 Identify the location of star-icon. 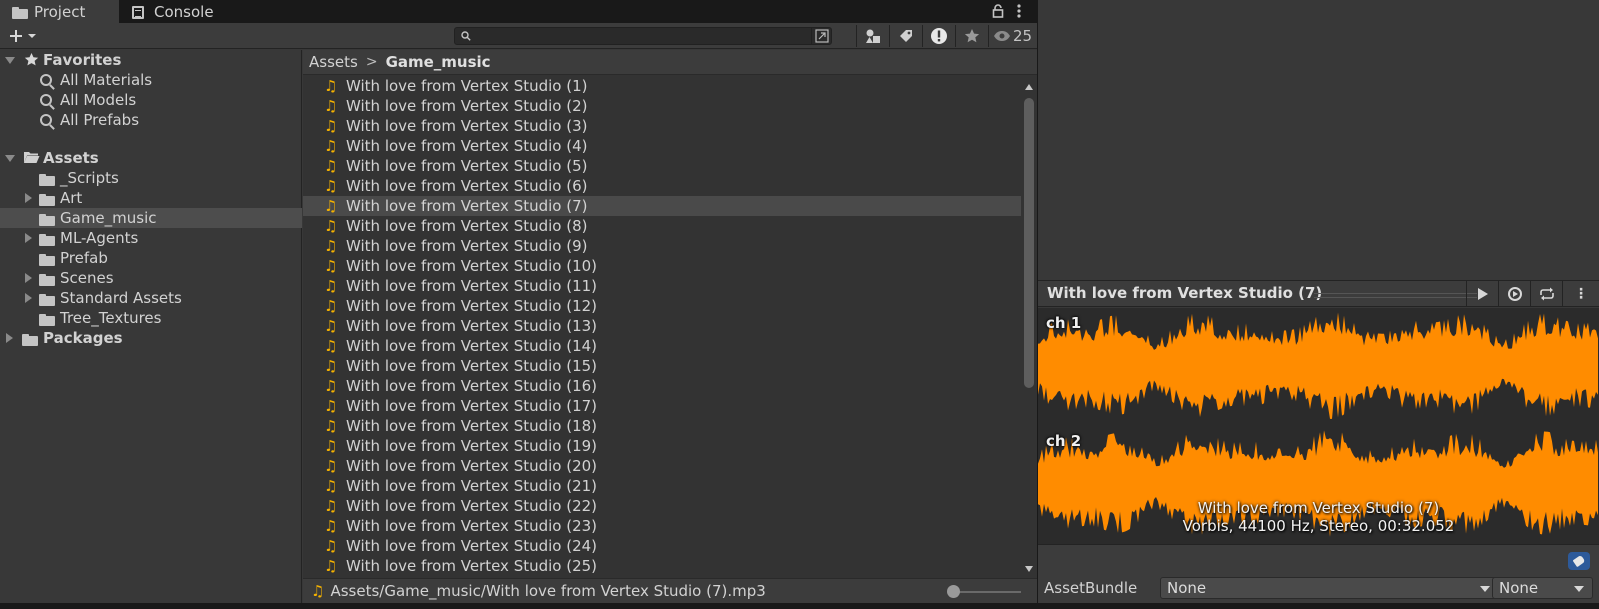
(31, 59).